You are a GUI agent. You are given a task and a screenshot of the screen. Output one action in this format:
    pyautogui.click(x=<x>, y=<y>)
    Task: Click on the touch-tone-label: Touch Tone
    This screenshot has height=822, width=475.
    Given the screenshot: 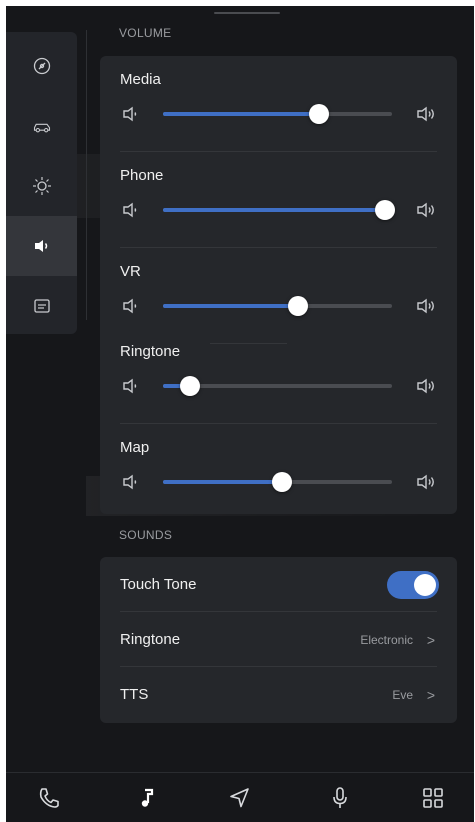 What is the action you would take?
    pyautogui.click(x=158, y=584)
    